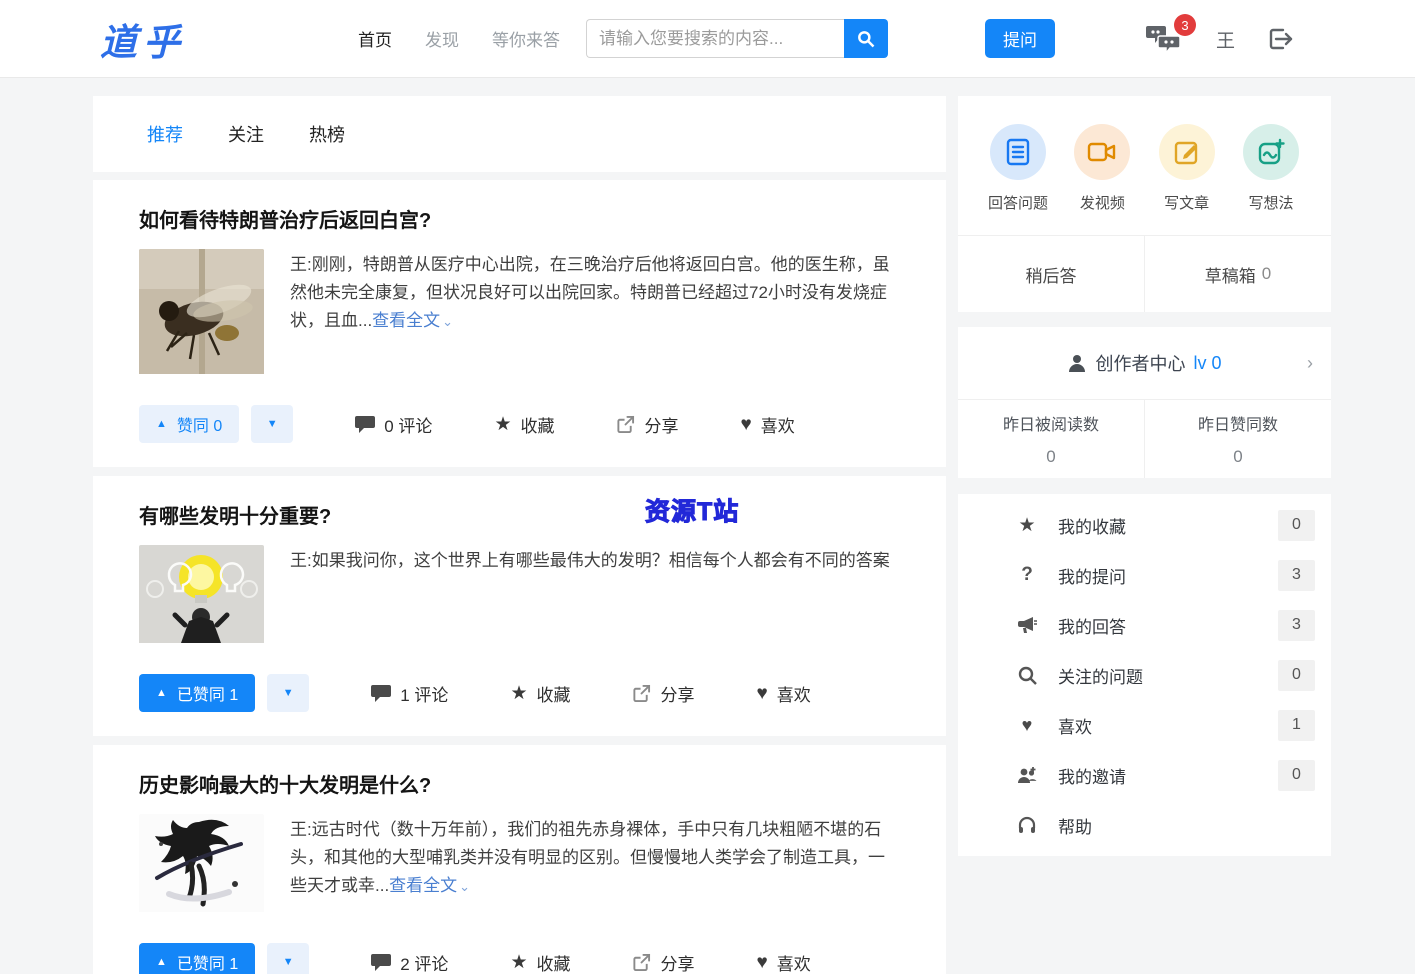 The image size is (1415, 974). I want to click on excerpt-text: 王:如果我问你，这个世界上有哪些最伟大的发明？相信每个人都会有不同的答案, so click(590, 560).